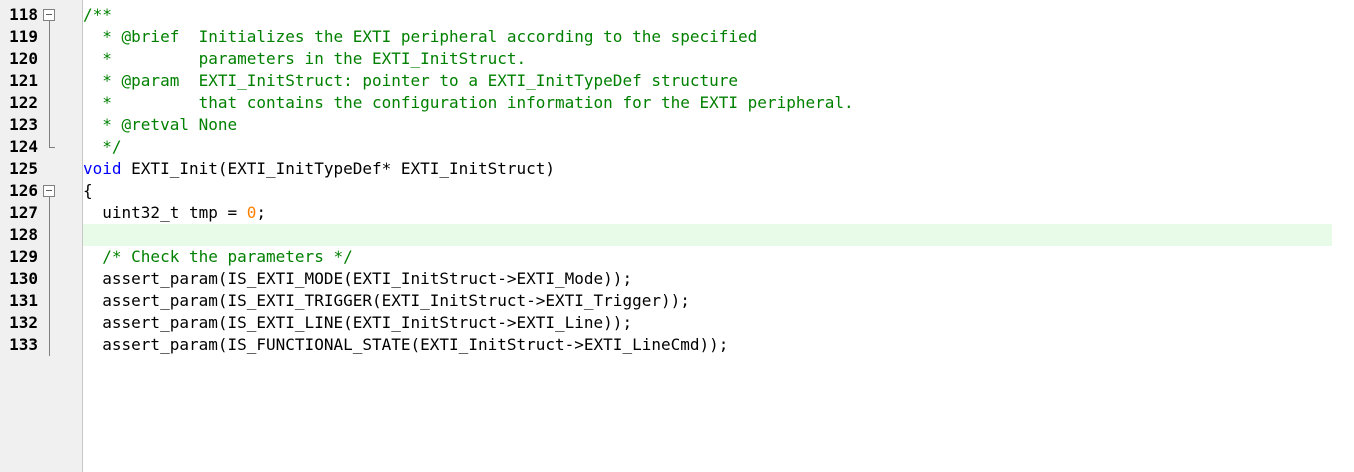 This screenshot has height=472, width=1354. What do you see at coordinates (677, 59) in the screenshot?
I see `code-line: 120 * parameters in the EXTI_InitStruct.` at bounding box center [677, 59].